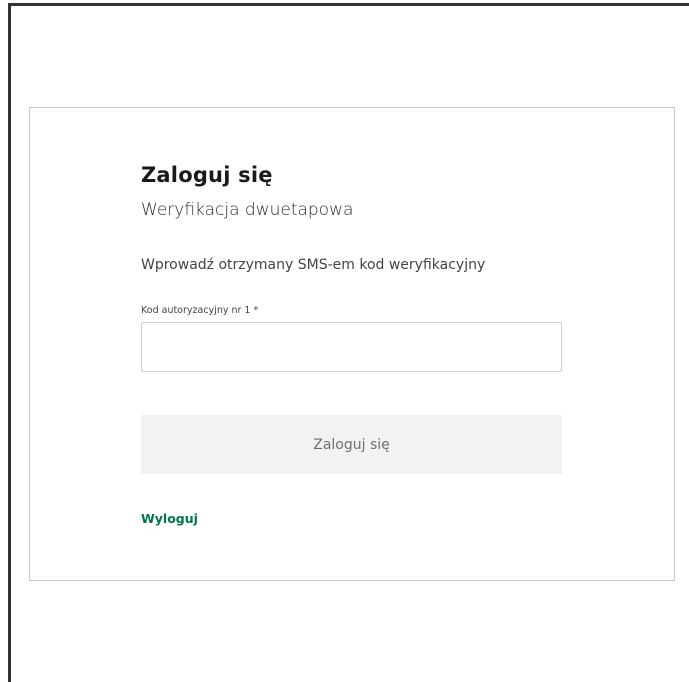 This screenshot has width=689, height=682. I want to click on page-subtitle: Weryfikacja dwuetapowa, so click(247, 210).